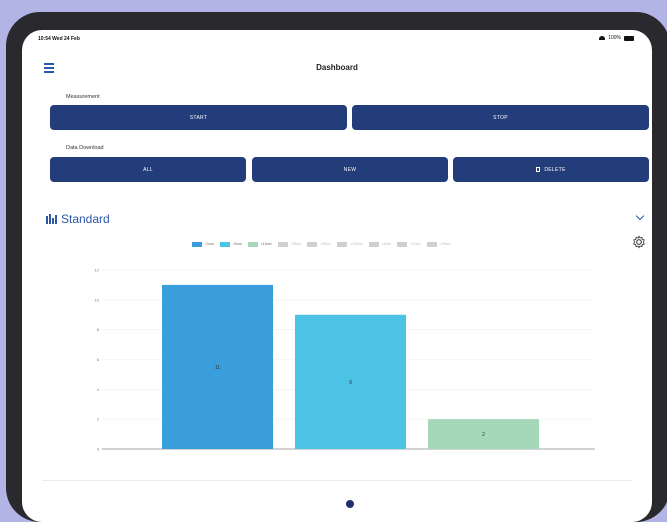 This screenshot has width=667, height=522. I want to click on bar-value-label: 2, so click(483, 435).